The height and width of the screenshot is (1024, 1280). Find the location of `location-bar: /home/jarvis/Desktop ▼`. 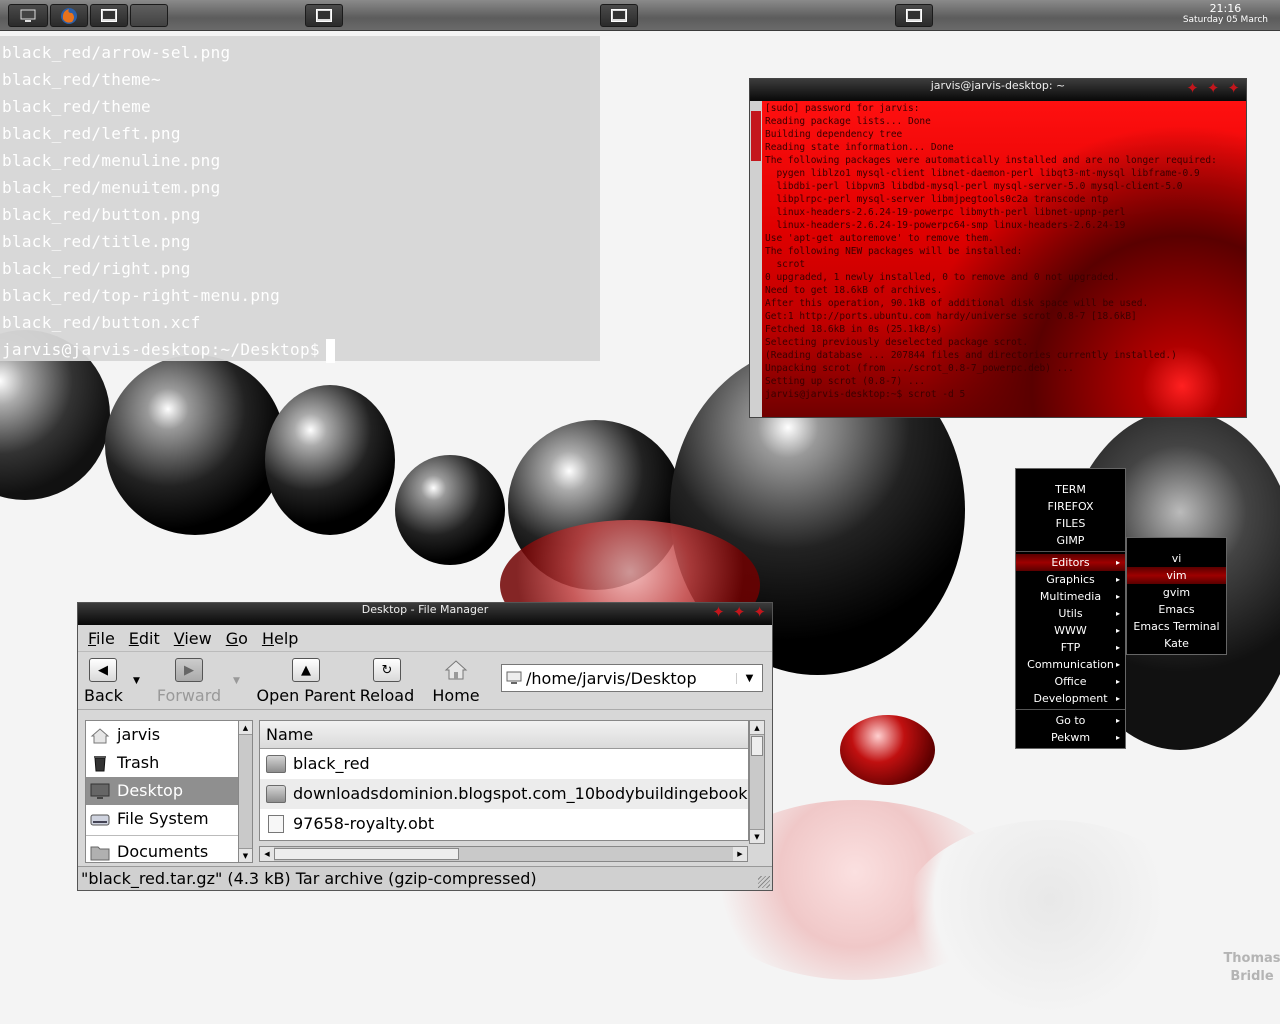

location-bar: /home/jarvis/Desktop ▼ is located at coordinates (632, 678).